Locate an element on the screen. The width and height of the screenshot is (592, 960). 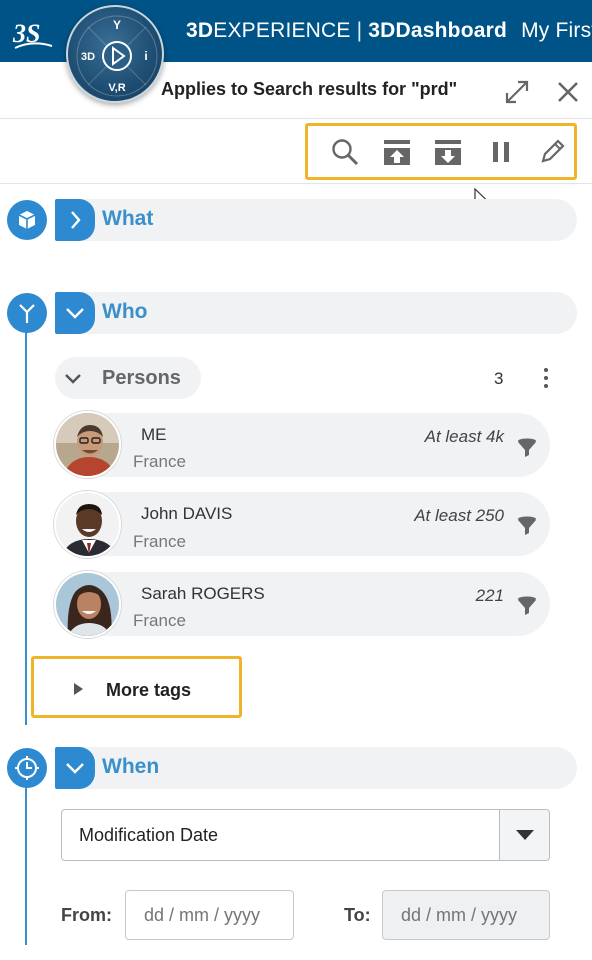
brand-rest: EXPERIENCE is located at coordinates (282, 30).